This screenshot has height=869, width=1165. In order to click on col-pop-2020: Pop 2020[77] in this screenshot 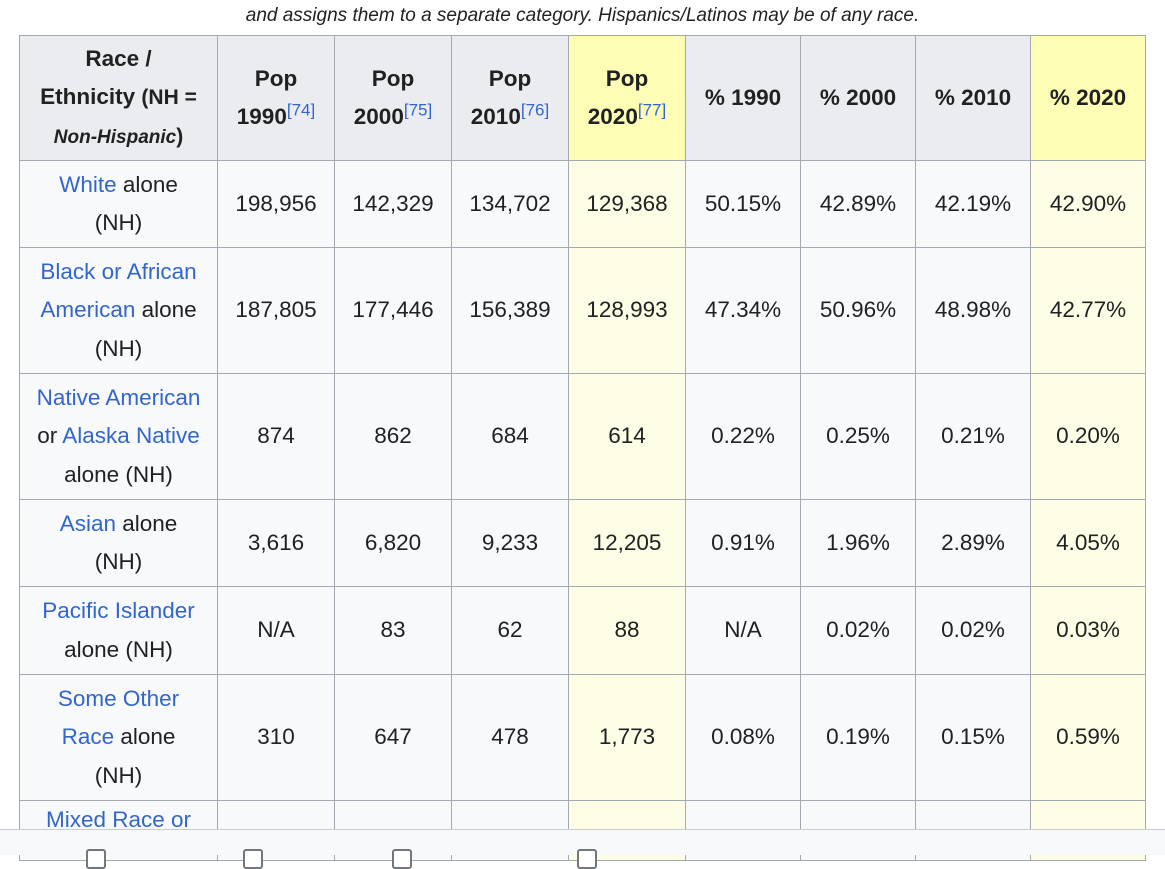, I will do `click(627, 98)`.